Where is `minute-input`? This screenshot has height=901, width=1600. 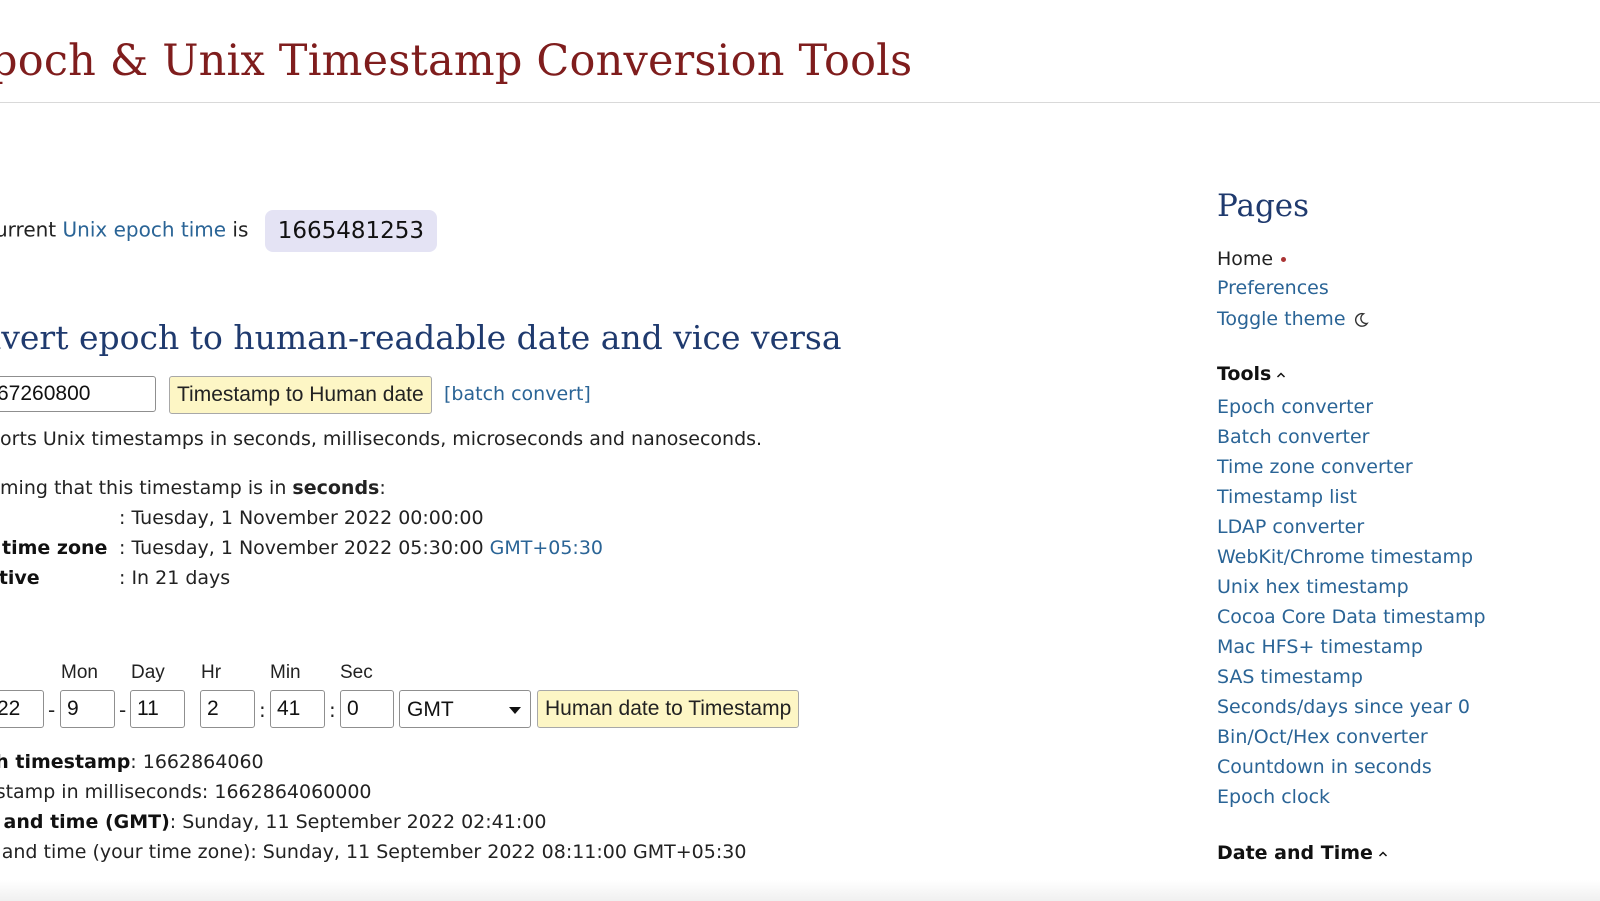
minute-input is located at coordinates (297, 709).